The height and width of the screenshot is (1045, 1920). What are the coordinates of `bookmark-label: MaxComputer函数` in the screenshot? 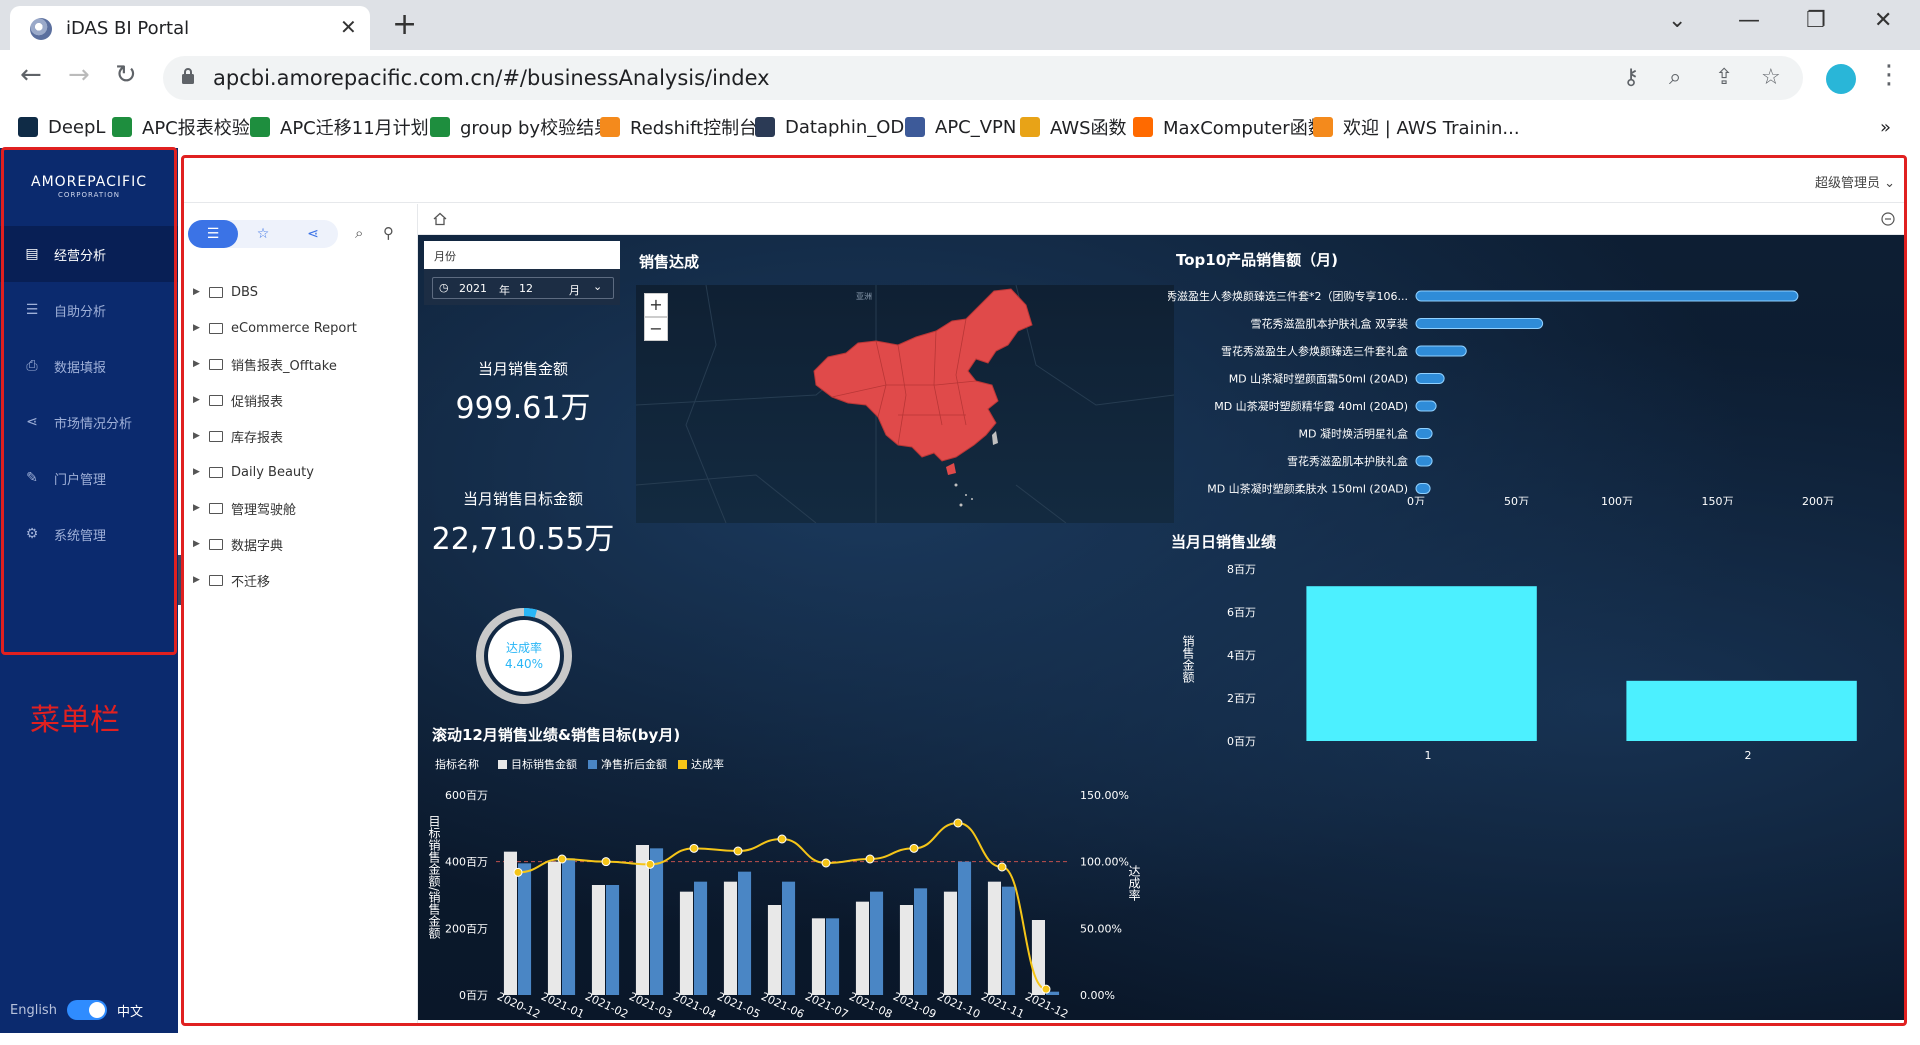 It's located at (1244, 128).